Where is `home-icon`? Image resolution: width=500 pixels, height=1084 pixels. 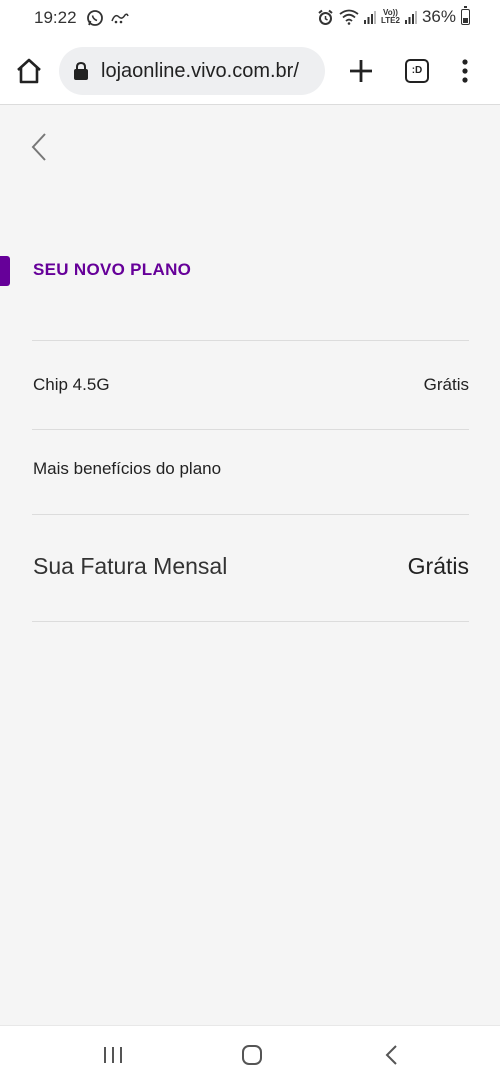
home-icon is located at coordinates (29, 71).